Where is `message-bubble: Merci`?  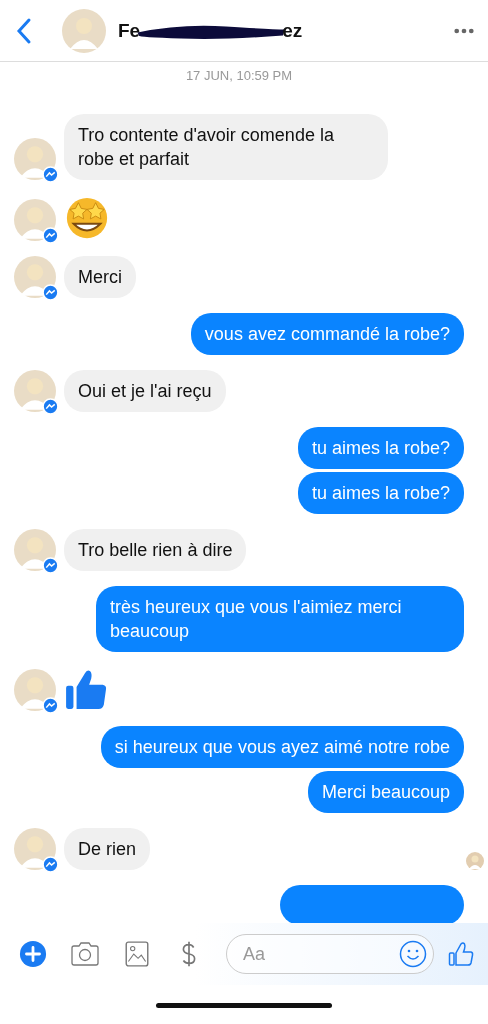 message-bubble: Merci is located at coordinates (100, 277).